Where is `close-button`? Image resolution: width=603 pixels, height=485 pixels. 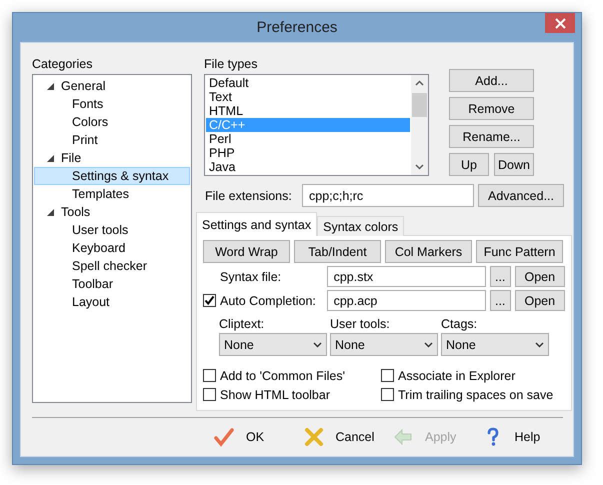 close-button is located at coordinates (560, 23).